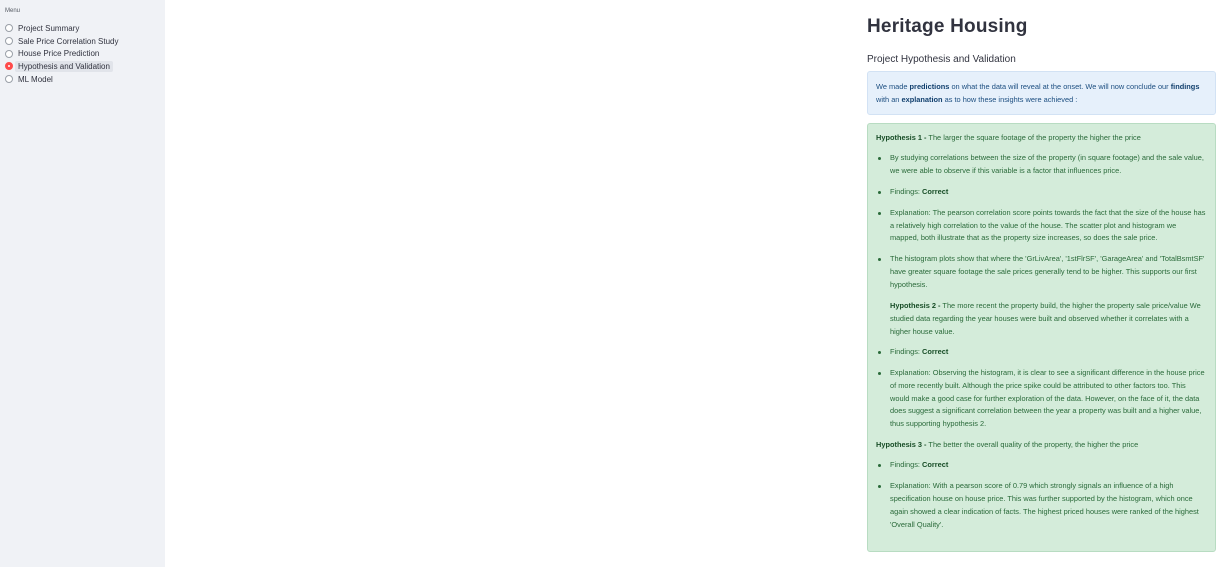 This screenshot has width=1228, height=567. Describe the element at coordinates (922, 99) in the screenshot. I see `info-bold-text: explanation` at that location.